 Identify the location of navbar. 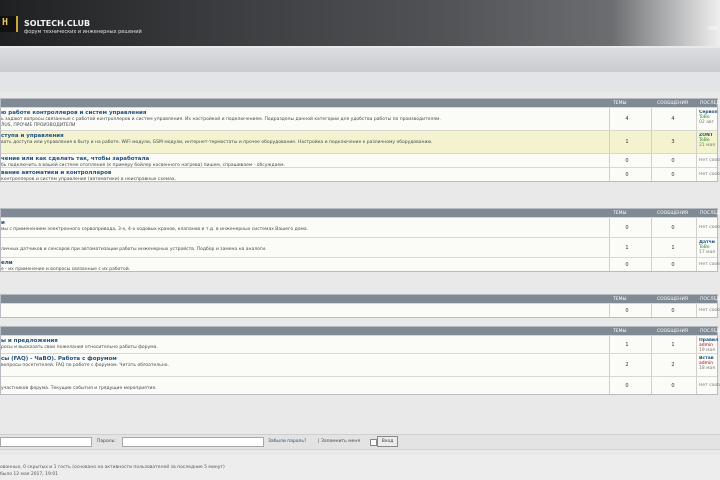
(360, 60).